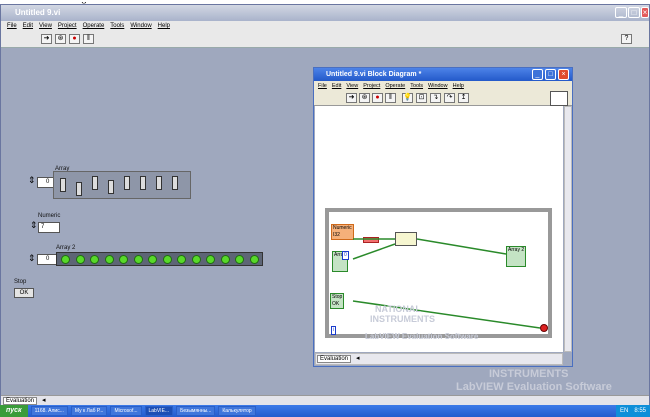  Describe the element at coordinates (14, 411) in the screenshot. I see `start-button: пуск` at that location.